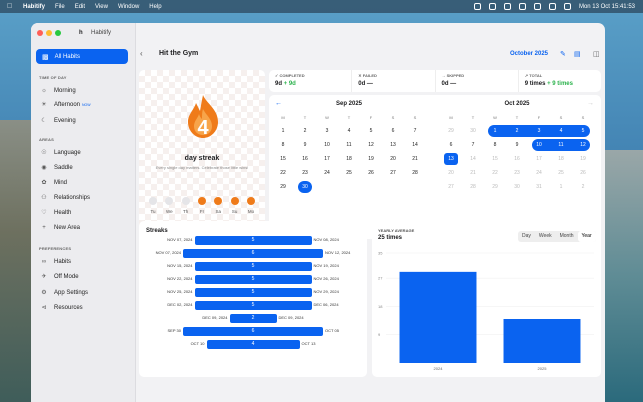 The image size is (643, 402). What do you see at coordinates (542, 341) in the screenshot?
I see `year-bar-2025` at bounding box center [542, 341].